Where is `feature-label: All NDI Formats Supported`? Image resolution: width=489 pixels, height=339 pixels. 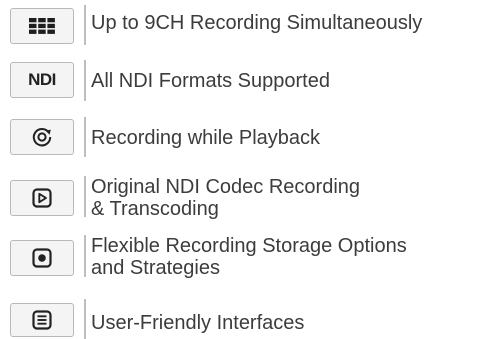
feature-label: All NDI Formats Supported is located at coordinates (210, 81).